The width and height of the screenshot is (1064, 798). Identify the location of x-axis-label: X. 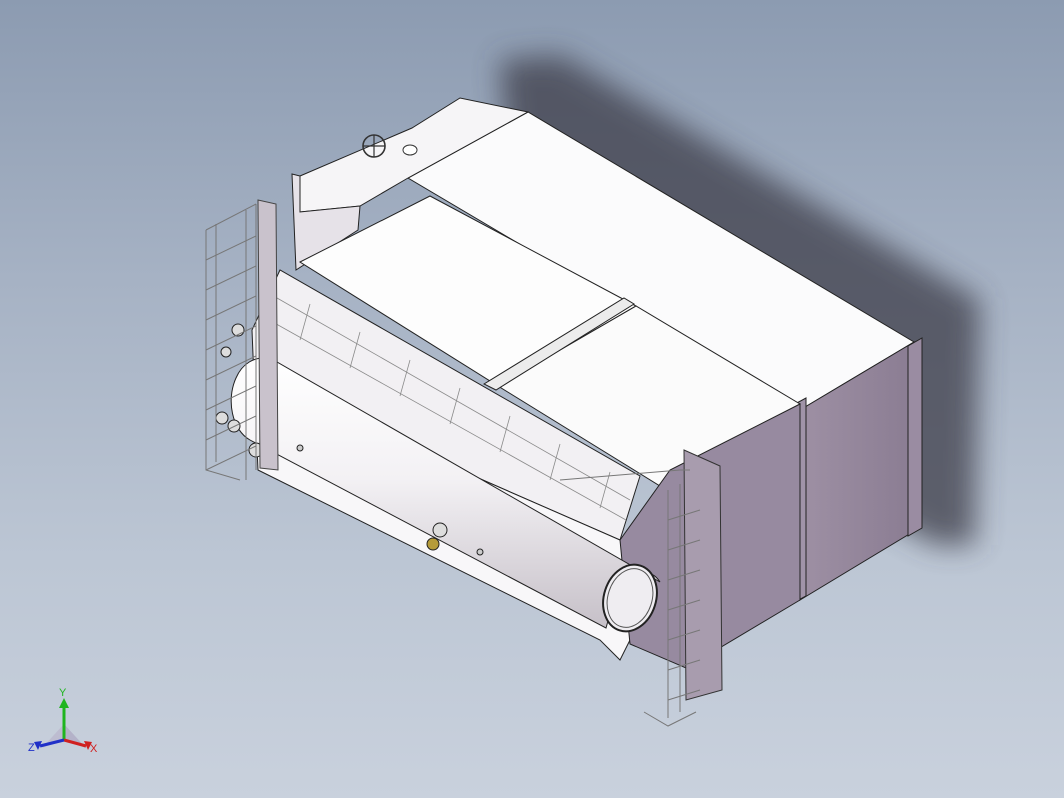
(94, 749).